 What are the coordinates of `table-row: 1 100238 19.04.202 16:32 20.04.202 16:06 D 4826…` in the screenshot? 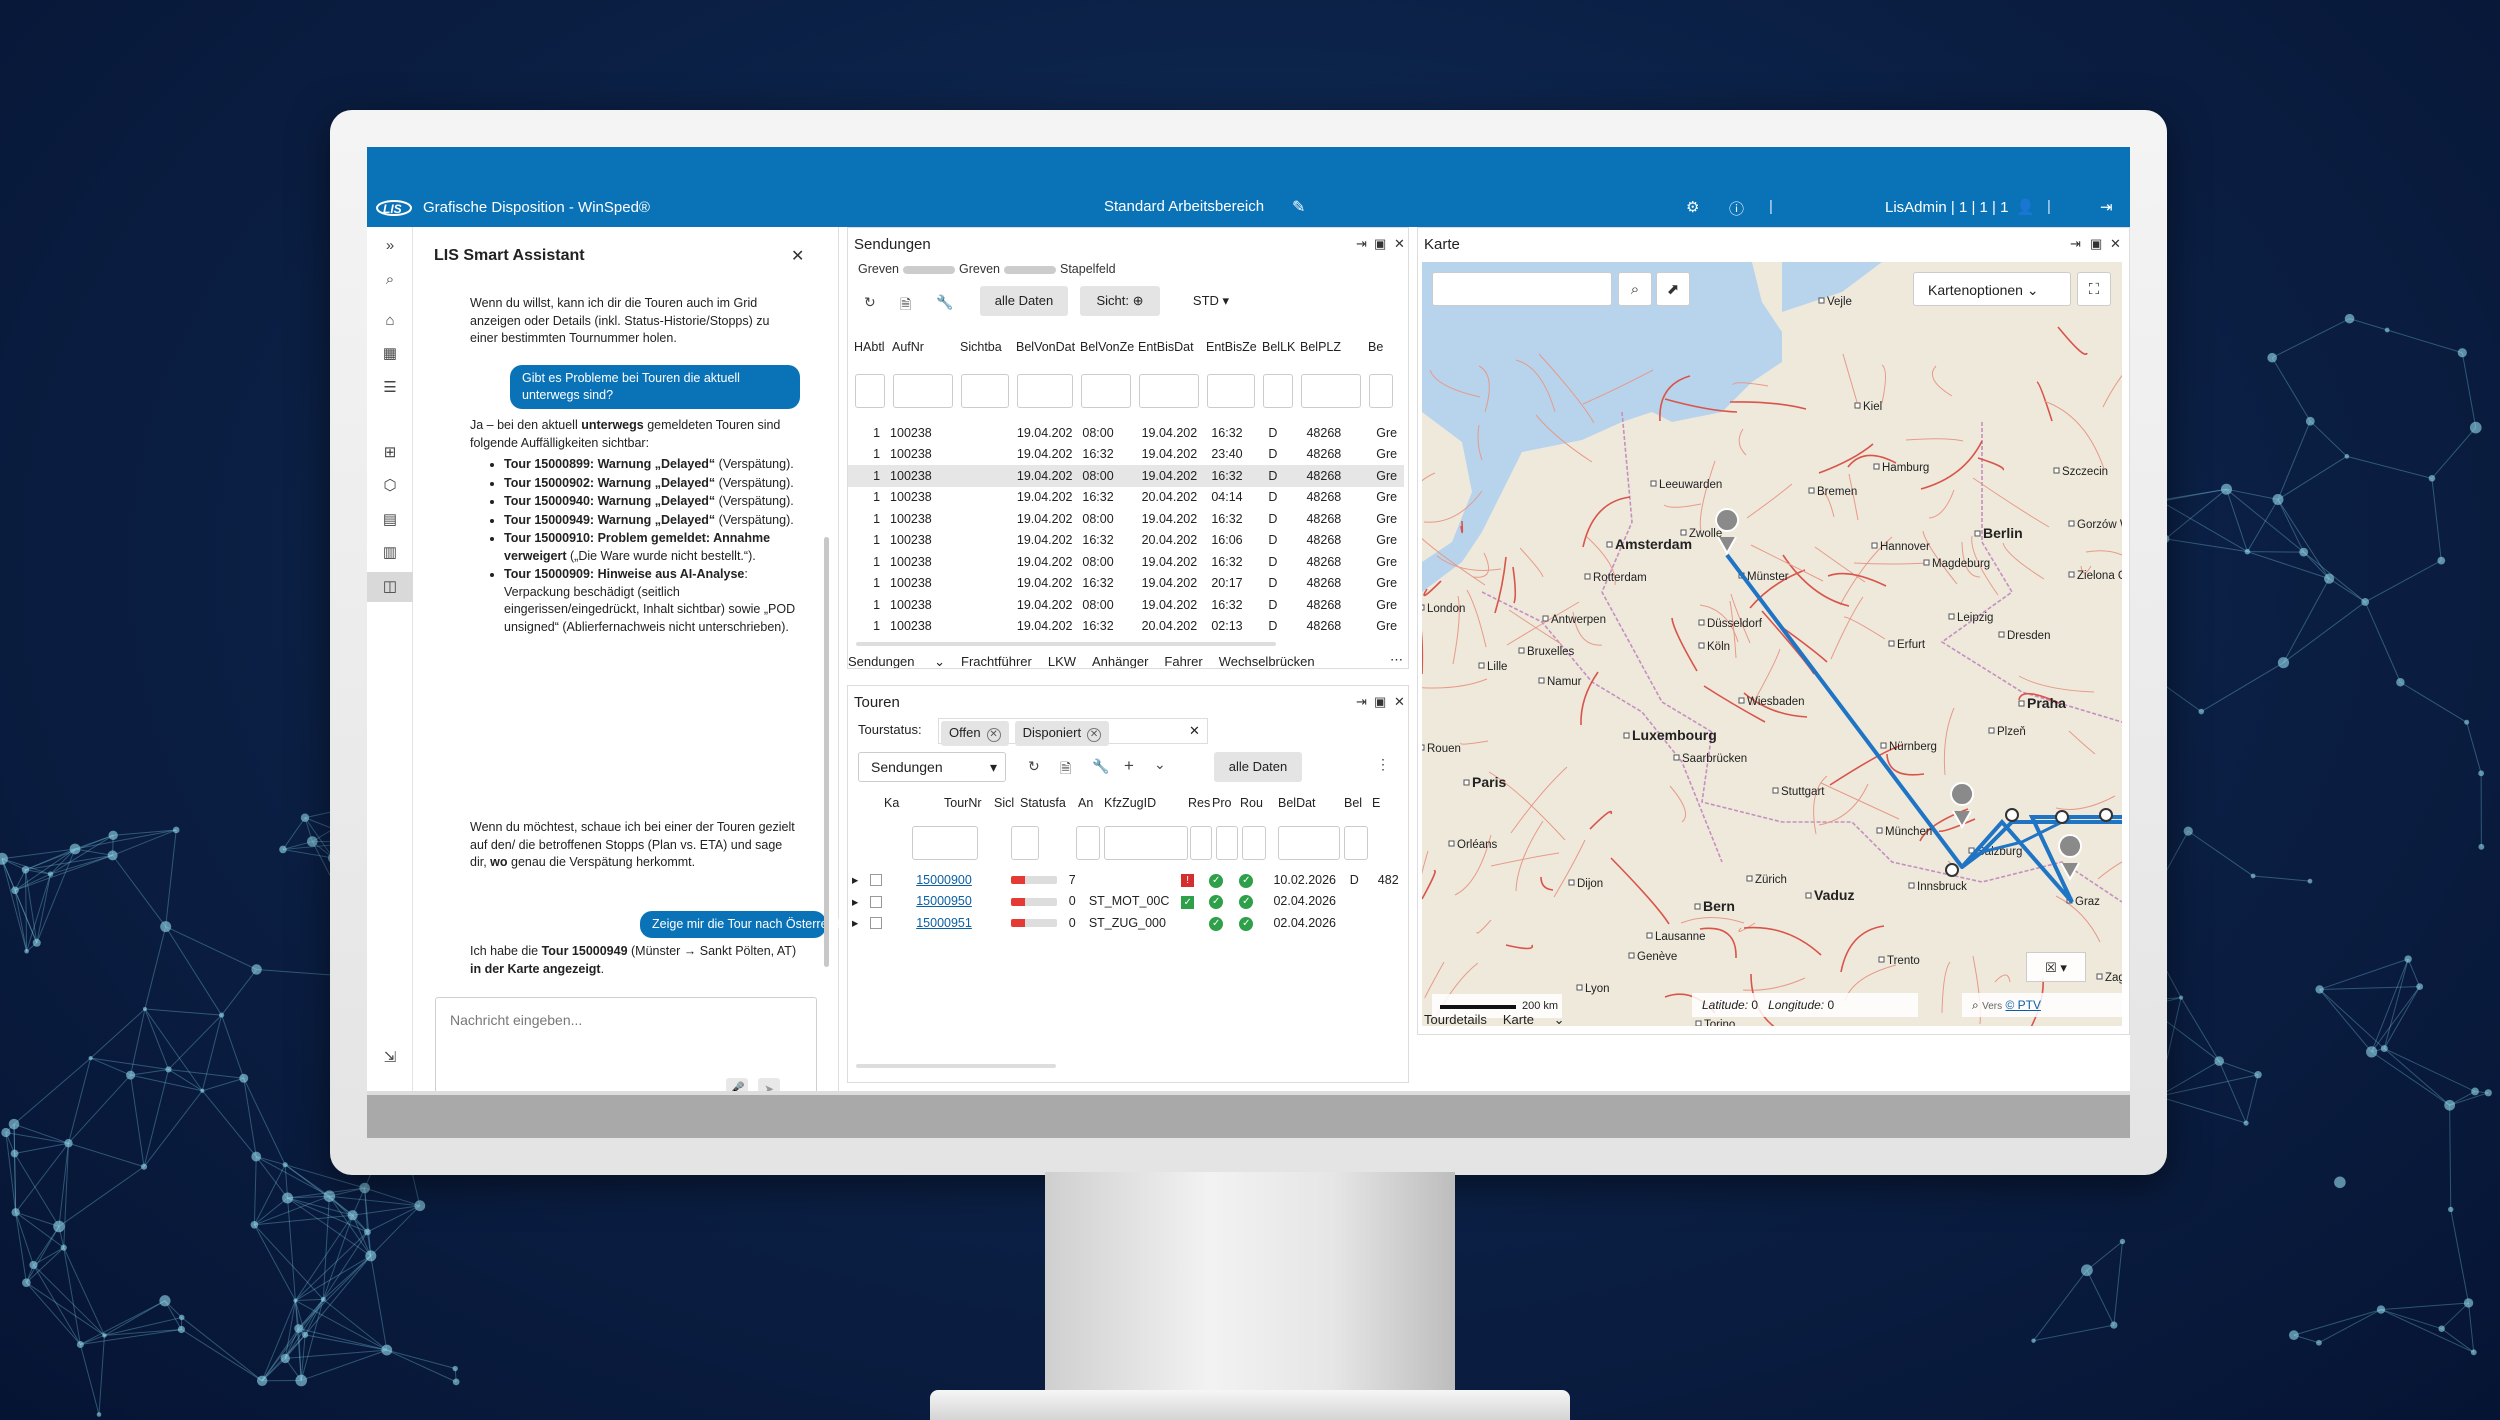 It's located at (1126, 541).